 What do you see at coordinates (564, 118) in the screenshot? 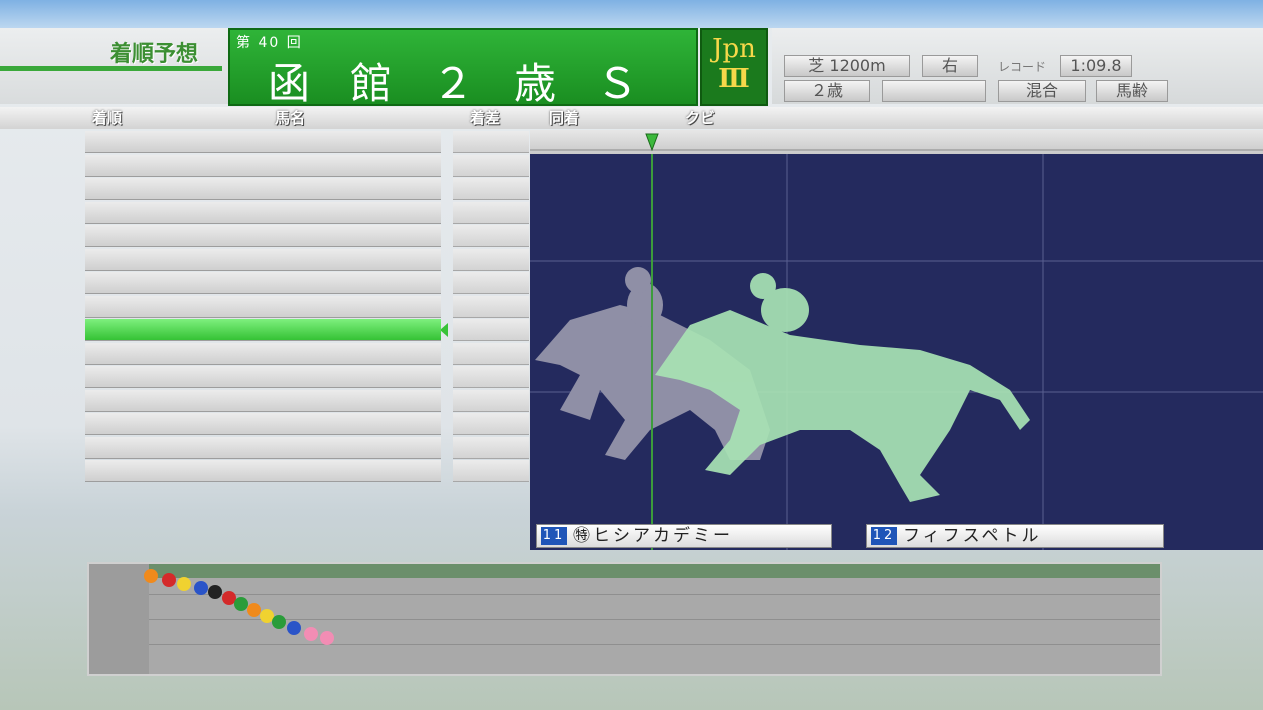
I see `col-dead-heat: 同着` at bounding box center [564, 118].